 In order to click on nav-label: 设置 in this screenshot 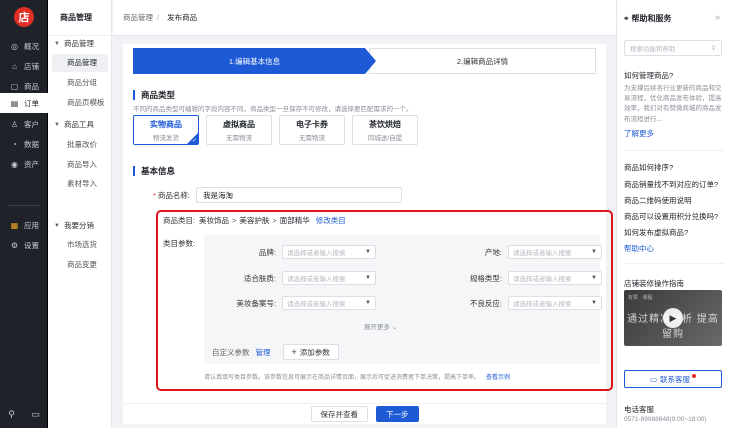, I will do `click(31, 245)`.